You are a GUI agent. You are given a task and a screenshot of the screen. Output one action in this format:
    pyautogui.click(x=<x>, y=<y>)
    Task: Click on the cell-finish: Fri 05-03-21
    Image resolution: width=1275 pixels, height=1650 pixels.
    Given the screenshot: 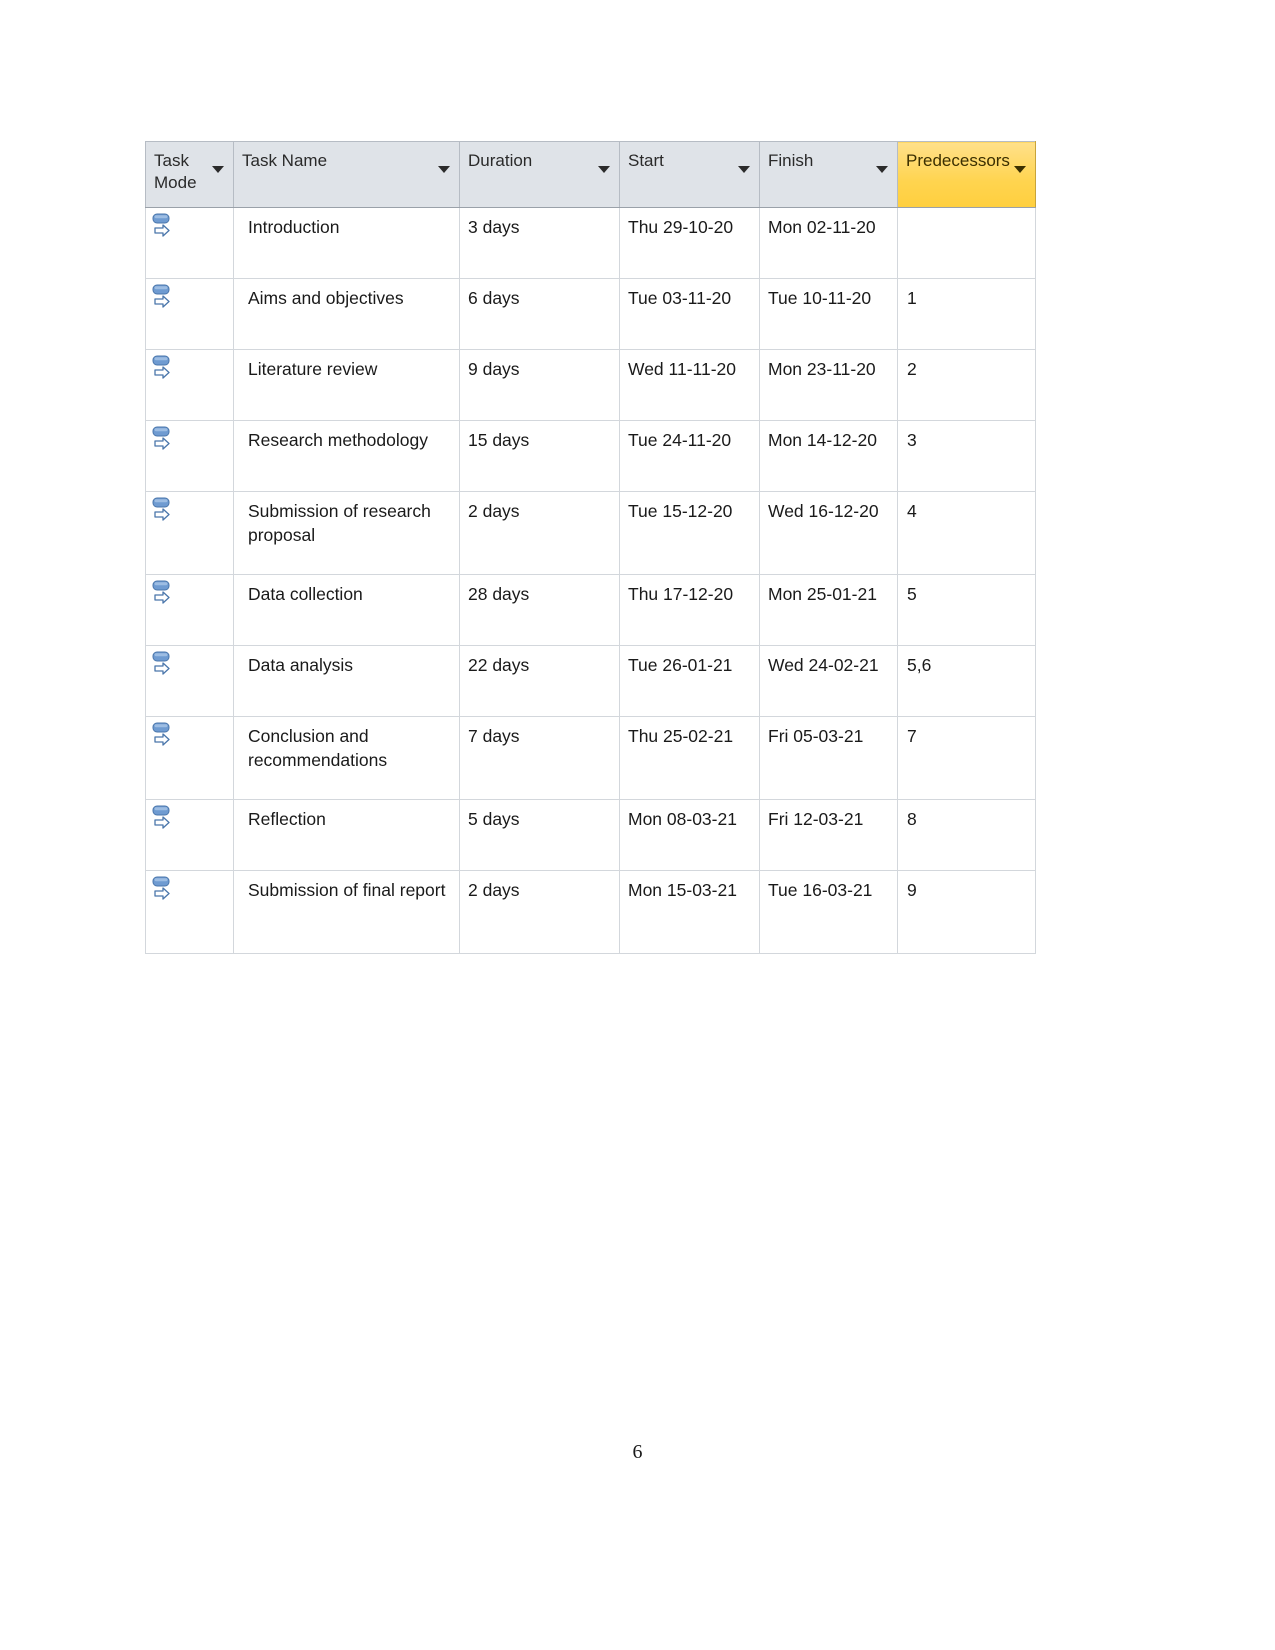 What is the action you would take?
    pyautogui.click(x=828, y=758)
    